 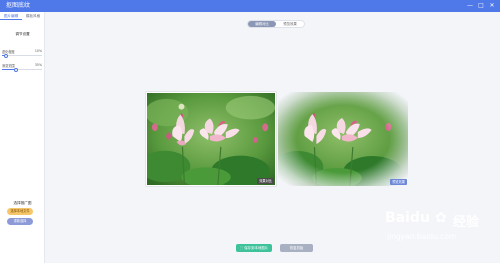 I want to click on gradient-slider, so click(x=22, y=69).